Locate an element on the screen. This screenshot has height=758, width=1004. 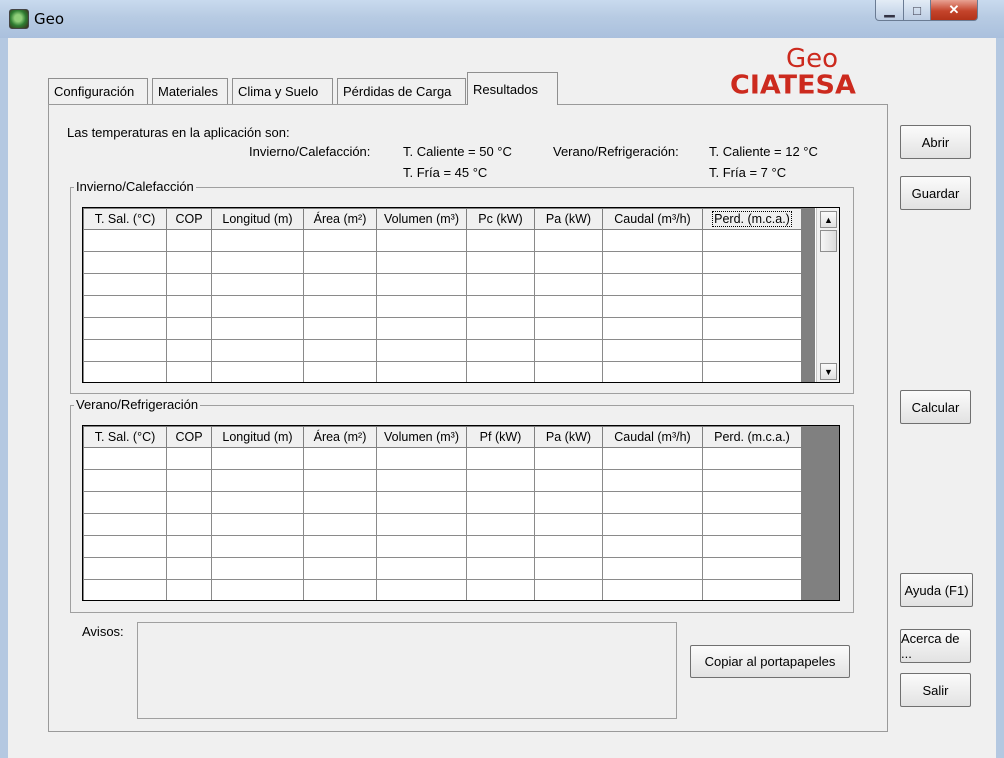
scroll-down-button: ▼ is located at coordinates (828, 371).